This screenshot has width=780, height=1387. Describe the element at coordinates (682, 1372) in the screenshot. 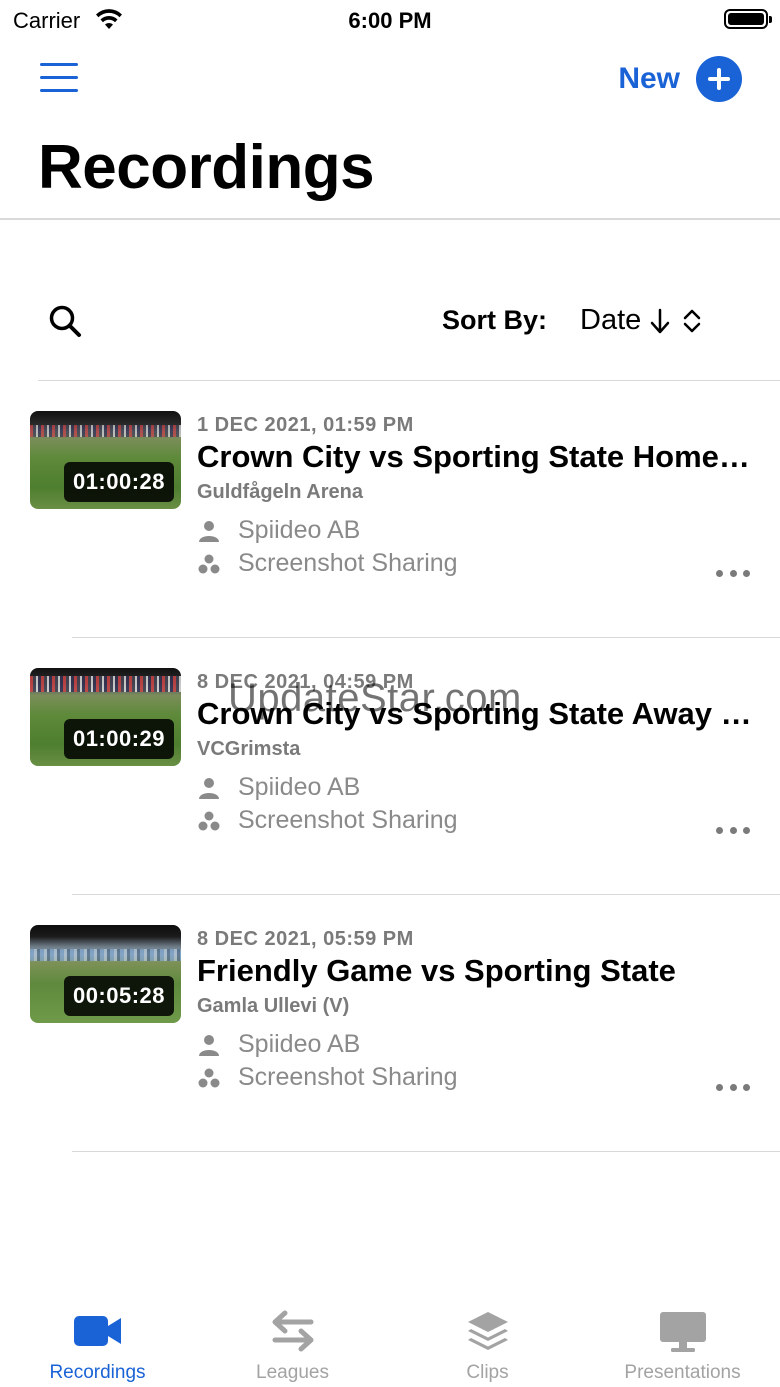

I see `tab-label: Presentations` at that location.